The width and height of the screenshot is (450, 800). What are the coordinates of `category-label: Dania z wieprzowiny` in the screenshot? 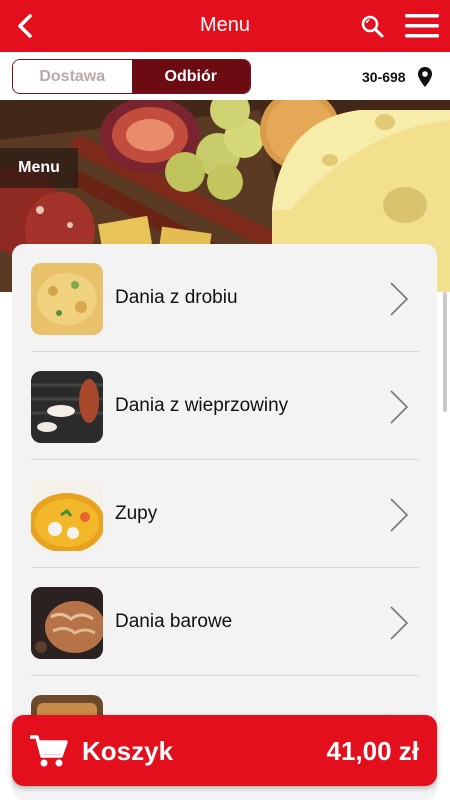 It's located at (202, 405).